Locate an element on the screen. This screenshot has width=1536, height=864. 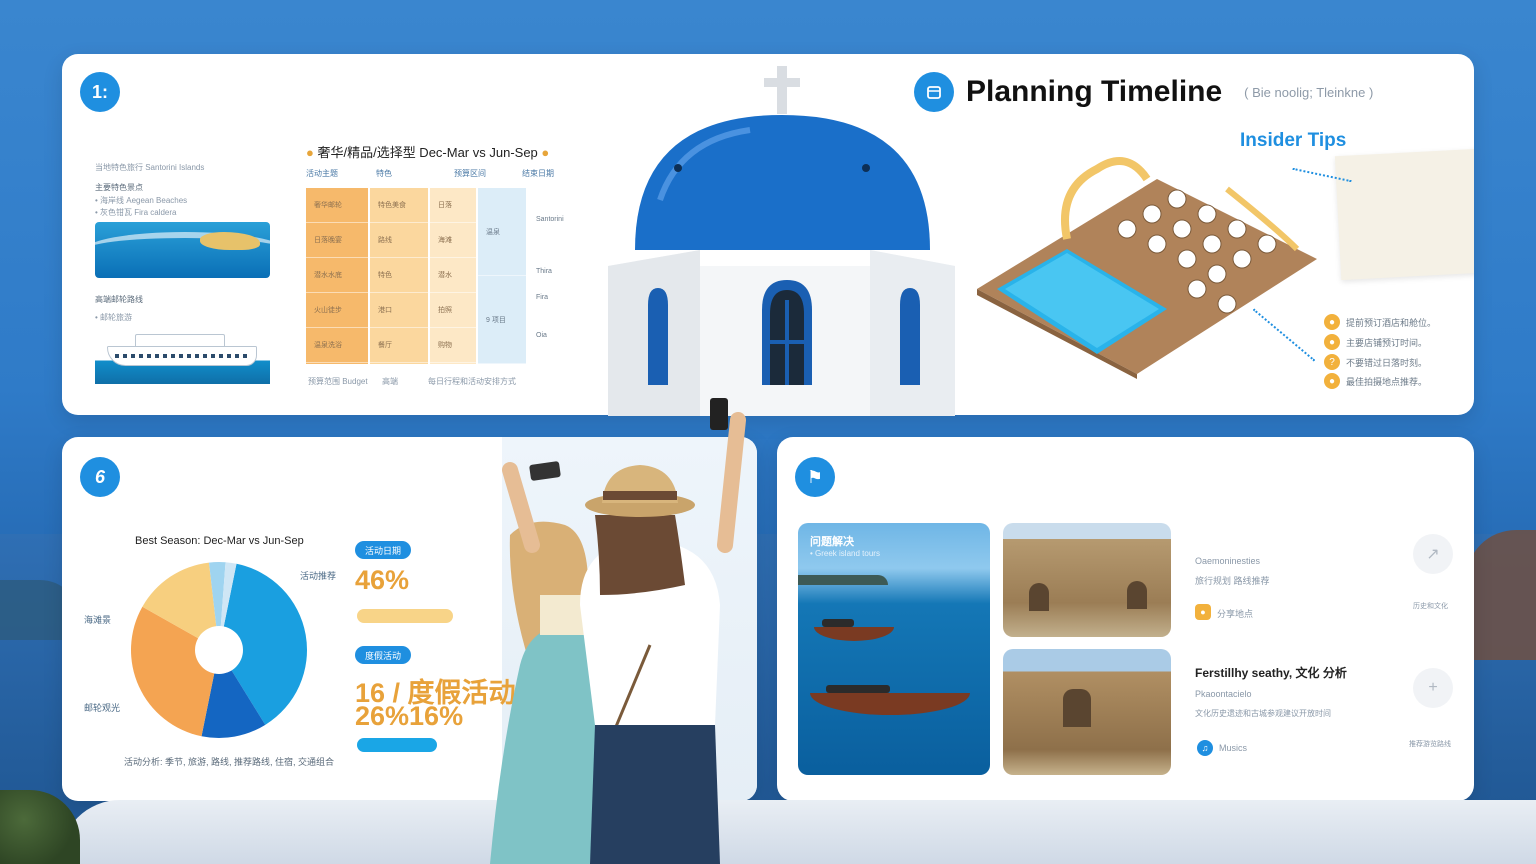
side-label: Thira is located at coordinates (544, 271).